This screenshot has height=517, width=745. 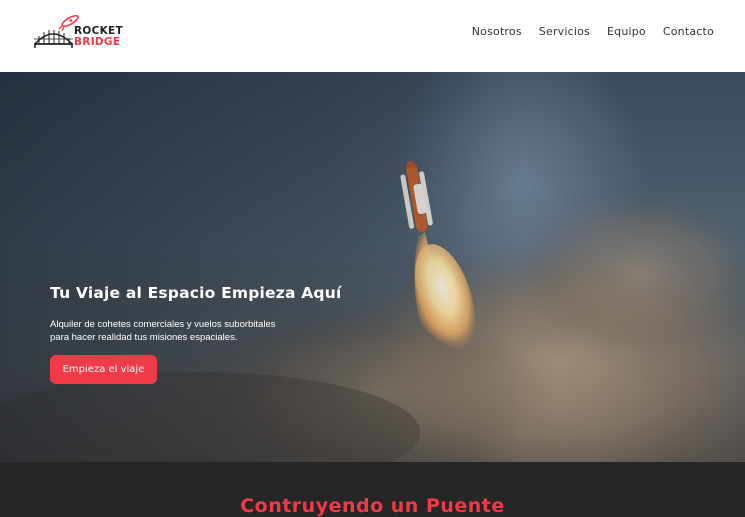 What do you see at coordinates (626, 31) in the screenshot?
I see `nav-link-equipo: Equipo` at bounding box center [626, 31].